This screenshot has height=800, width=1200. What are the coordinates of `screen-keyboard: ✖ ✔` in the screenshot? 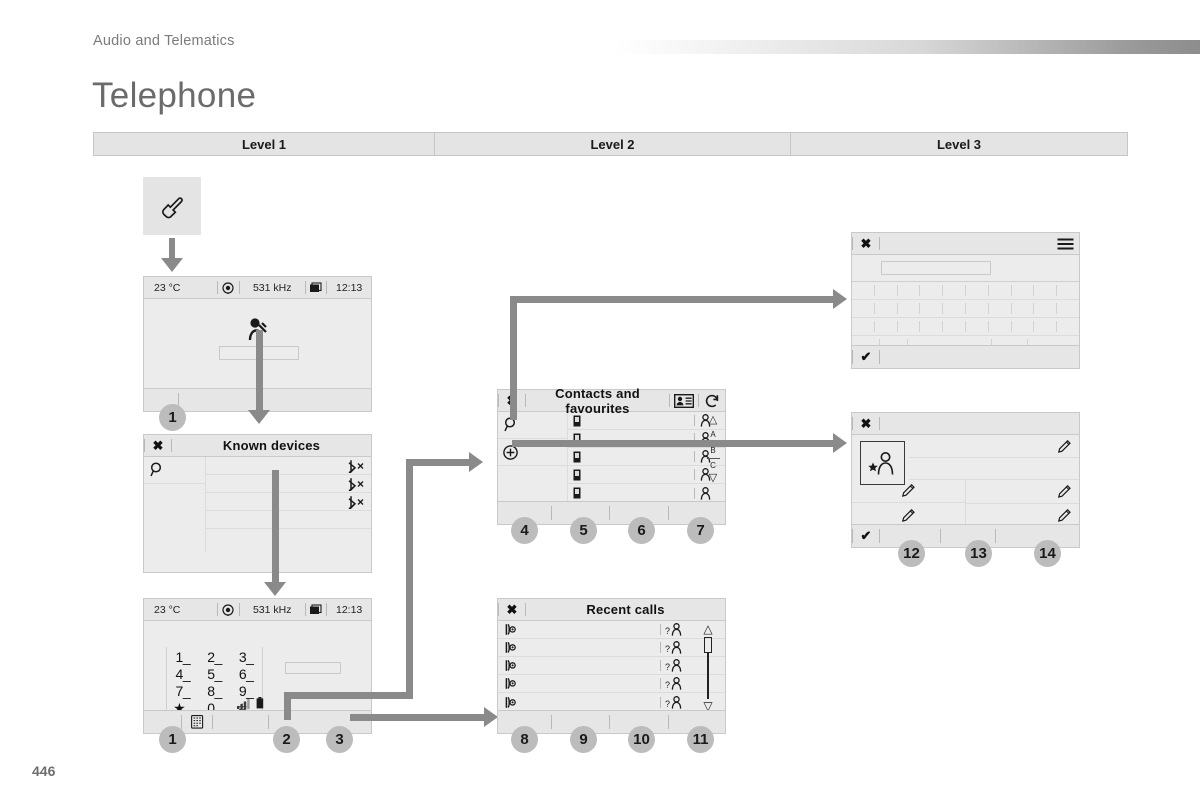 It's located at (965, 300).